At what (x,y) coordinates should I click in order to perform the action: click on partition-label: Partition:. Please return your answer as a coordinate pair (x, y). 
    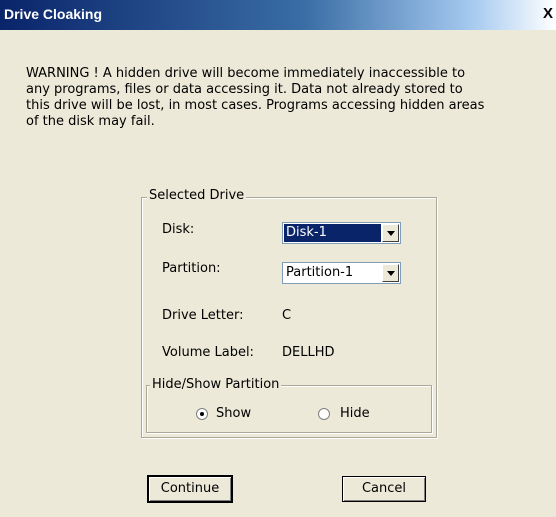
    Looking at the image, I should click on (191, 268).